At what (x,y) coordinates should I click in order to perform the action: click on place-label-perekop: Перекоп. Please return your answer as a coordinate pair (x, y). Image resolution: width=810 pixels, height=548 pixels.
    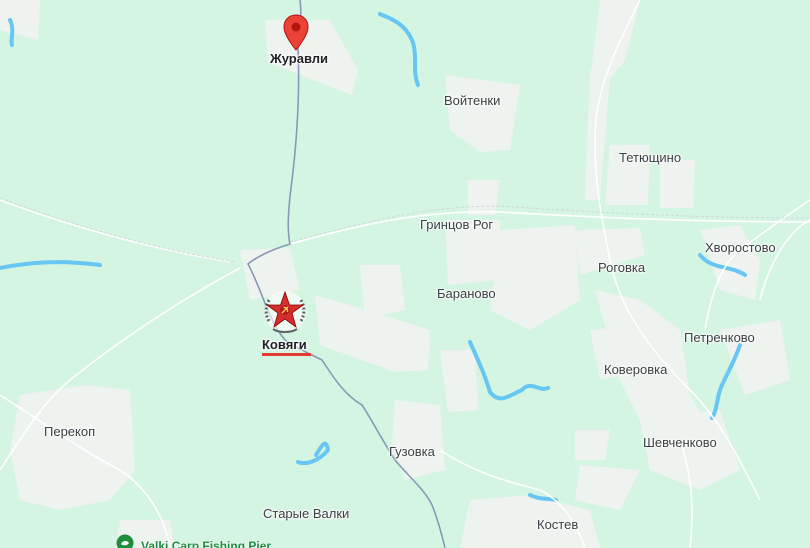
    Looking at the image, I should click on (69, 431).